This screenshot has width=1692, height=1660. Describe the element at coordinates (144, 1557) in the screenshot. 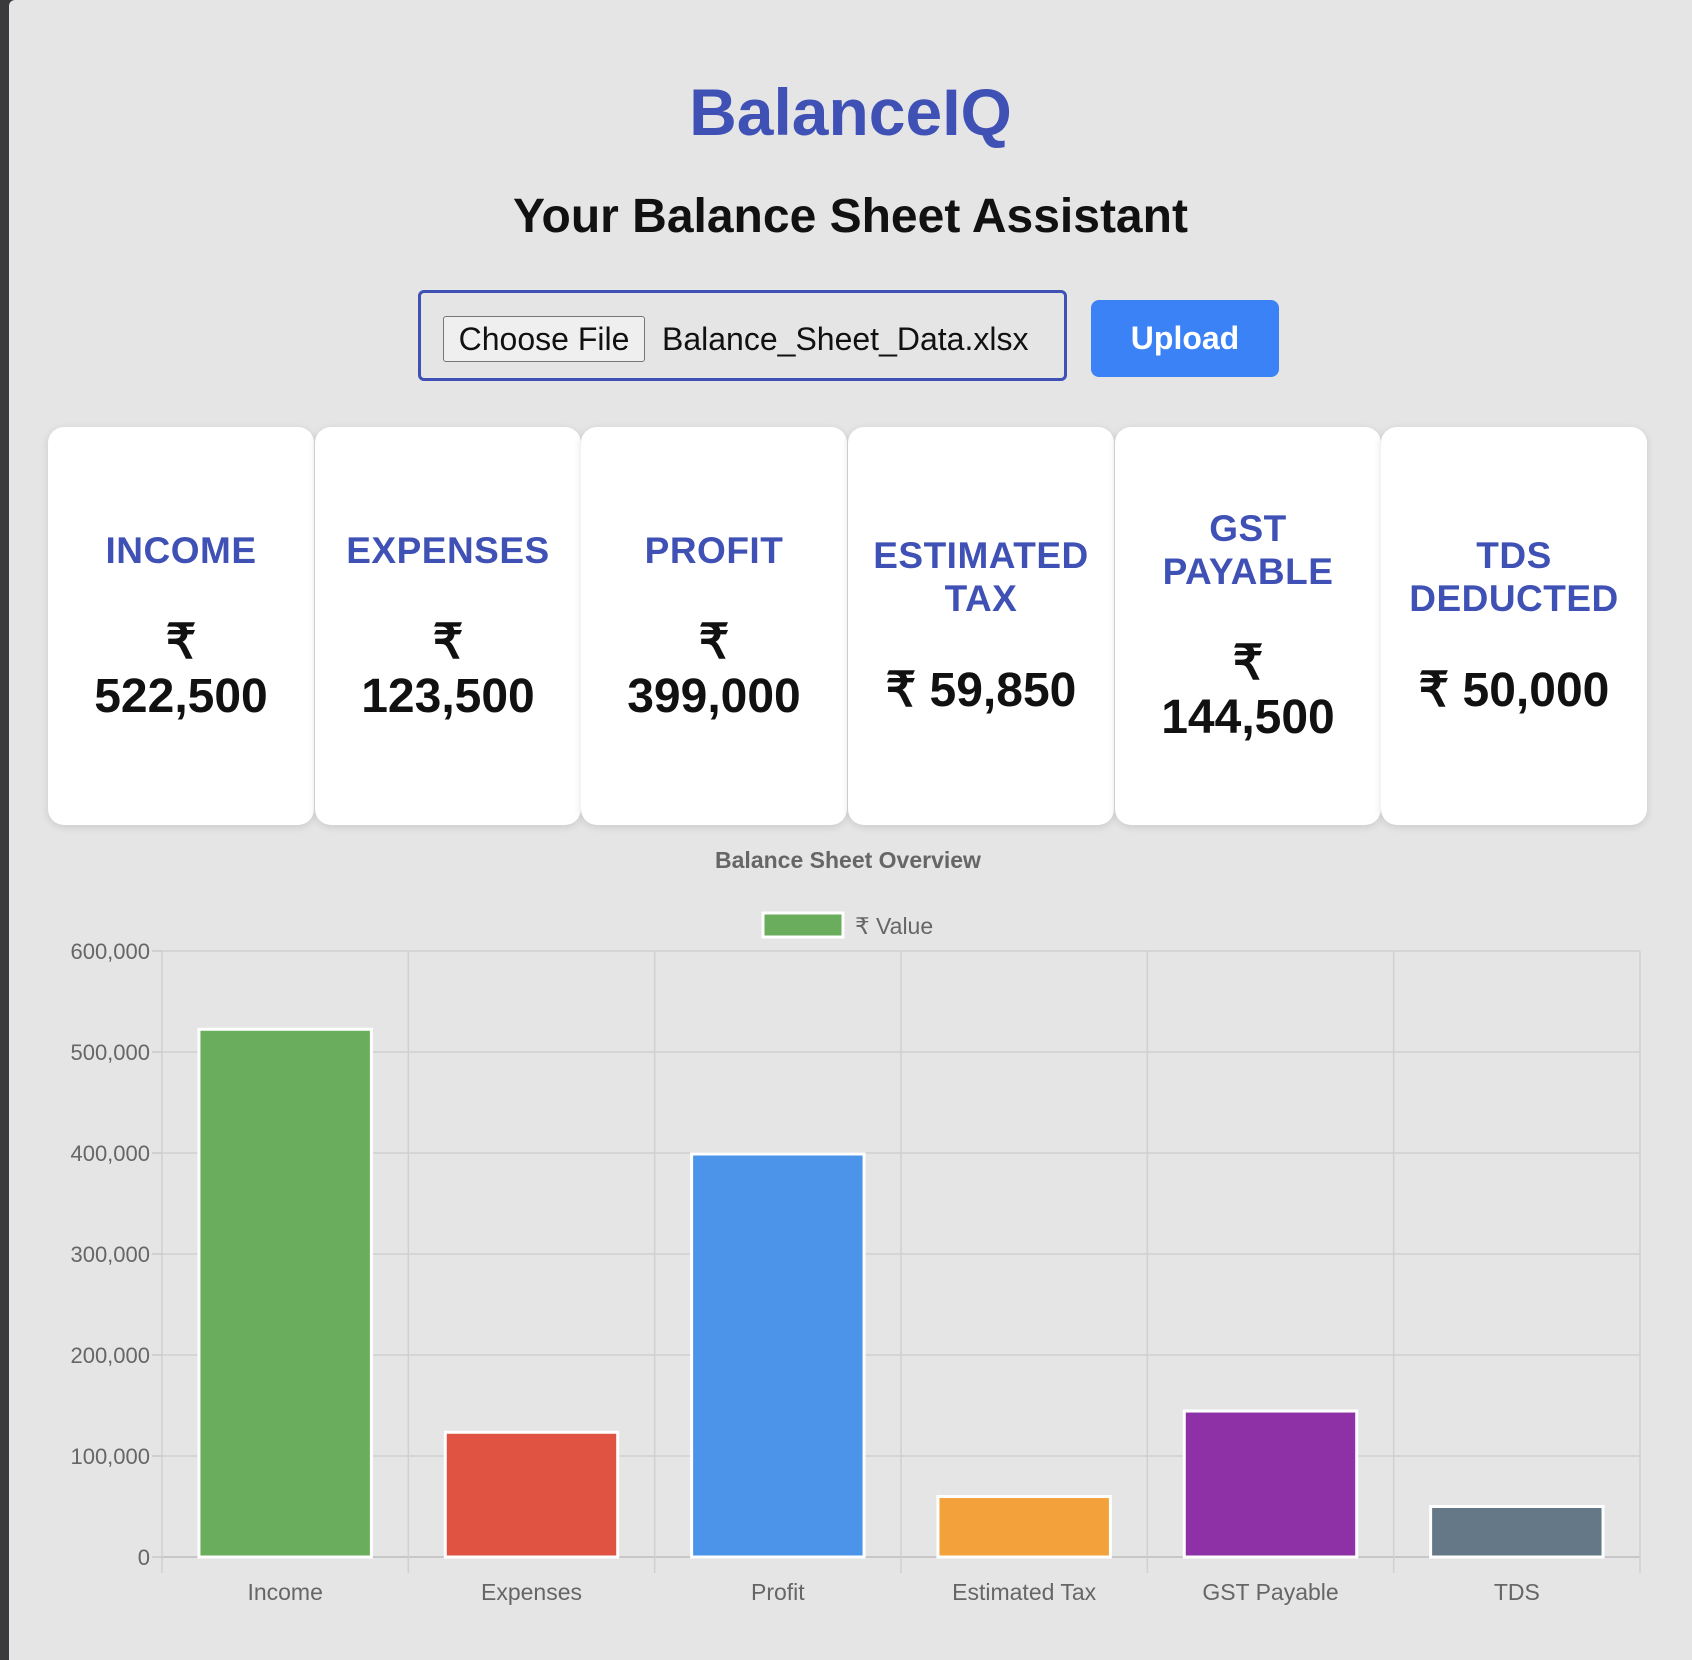

I see `y-tick-label: 0` at that location.